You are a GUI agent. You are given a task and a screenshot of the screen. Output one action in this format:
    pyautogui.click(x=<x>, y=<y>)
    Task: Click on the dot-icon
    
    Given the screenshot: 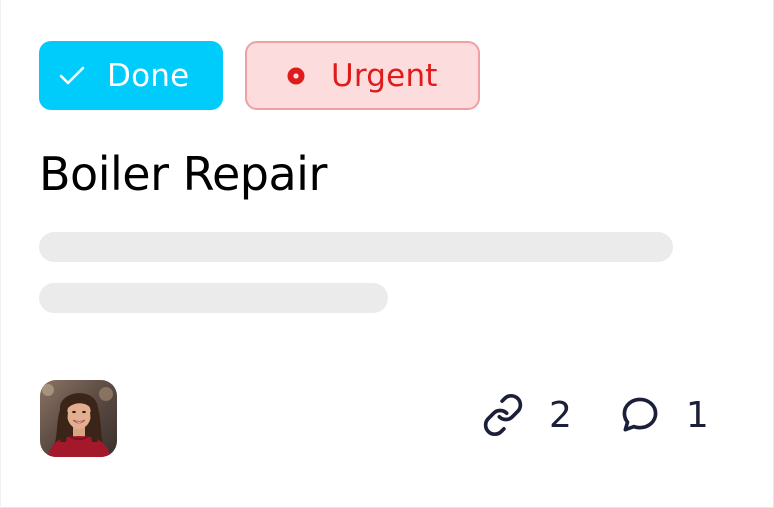 What is the action you would take?
    pyautogui.click(x=296, y=76)
    